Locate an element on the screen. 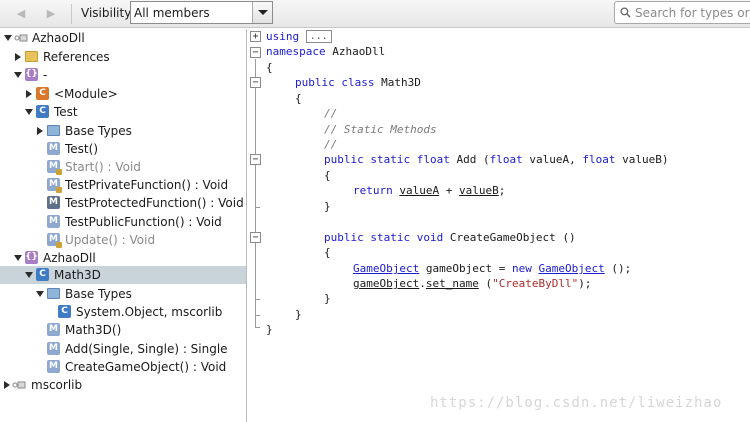 This screenshot has height=422, width=750. tree-item-label: mscorlib is located at coordinates (57, 385).